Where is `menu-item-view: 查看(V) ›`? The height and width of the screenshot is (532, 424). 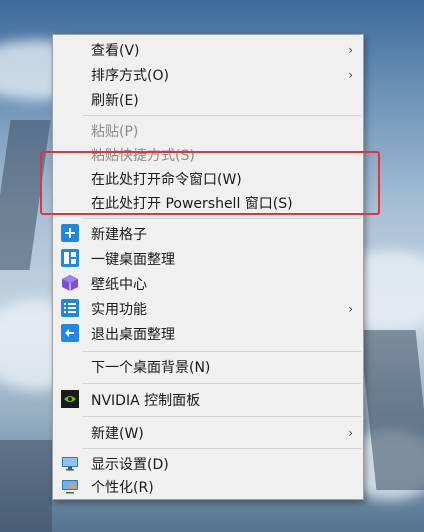
menu-item-view: 查看(V) › is located at coordinates (208, 49).